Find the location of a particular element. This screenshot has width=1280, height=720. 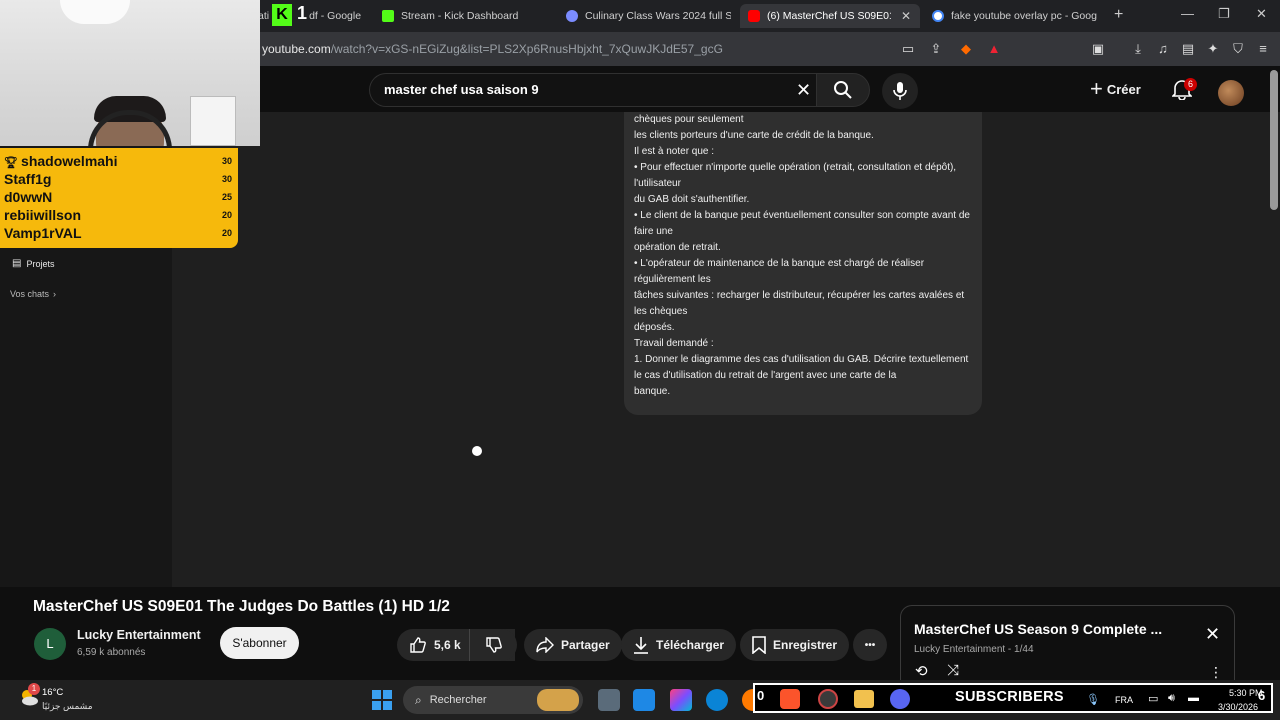

channel-name: Lucky Entertainment is located at coordinates (139, 635).